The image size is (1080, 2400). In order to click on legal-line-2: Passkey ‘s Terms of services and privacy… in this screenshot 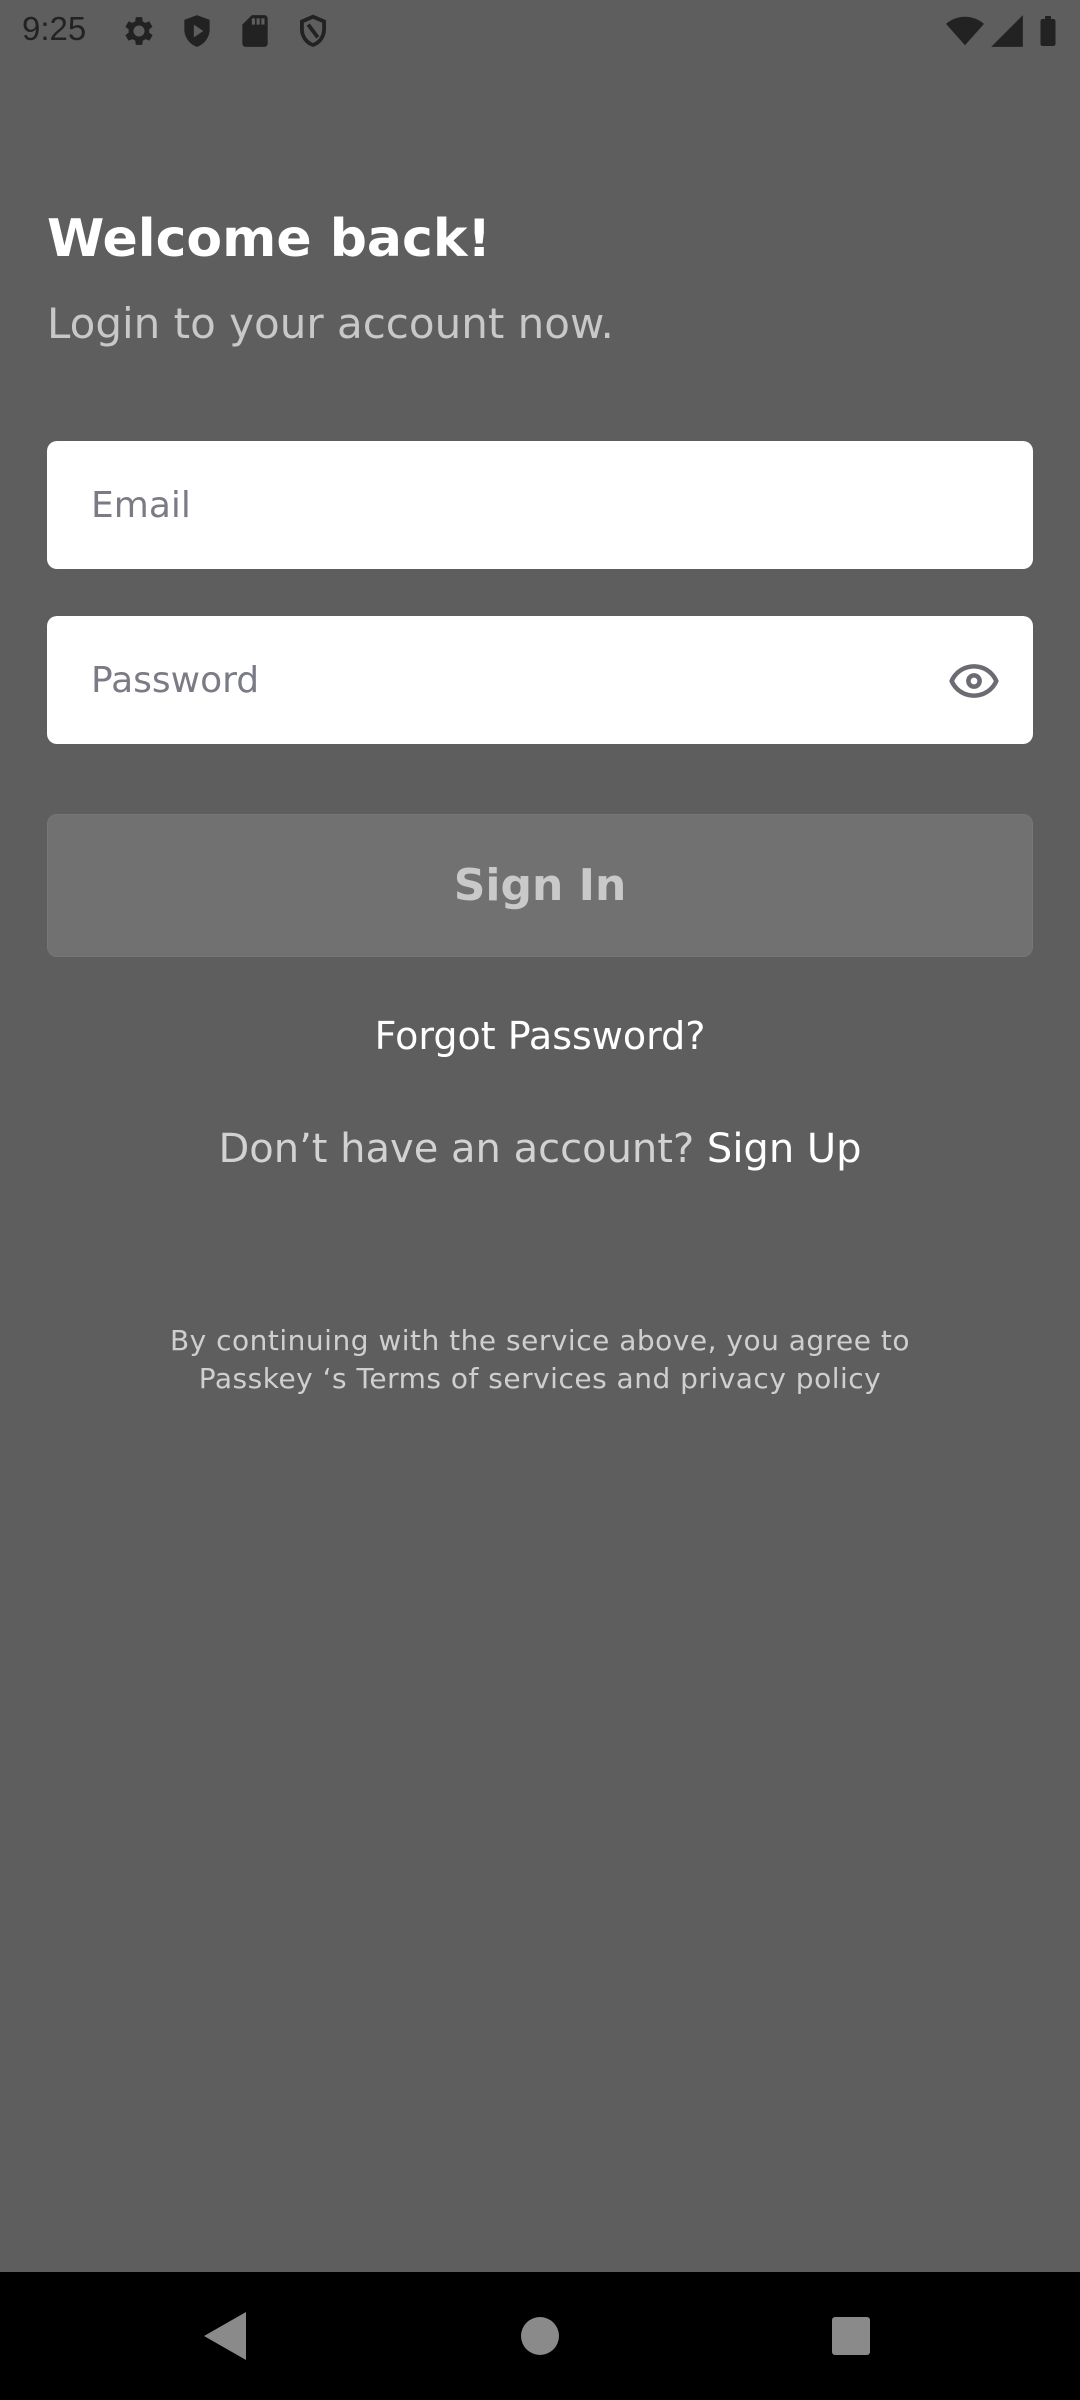, I will do `click(540, 1378)`.